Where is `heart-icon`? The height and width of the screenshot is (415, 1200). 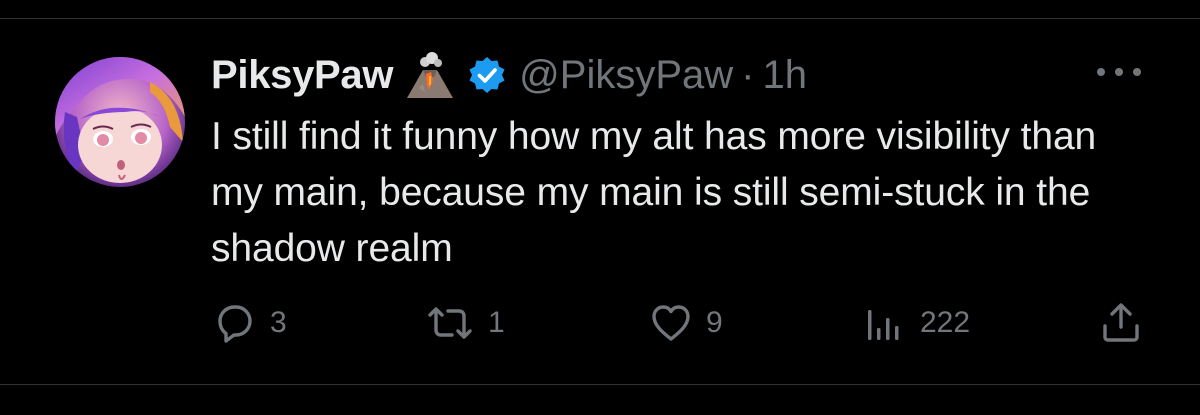 heart-icon is located at coordinates (671, 323).